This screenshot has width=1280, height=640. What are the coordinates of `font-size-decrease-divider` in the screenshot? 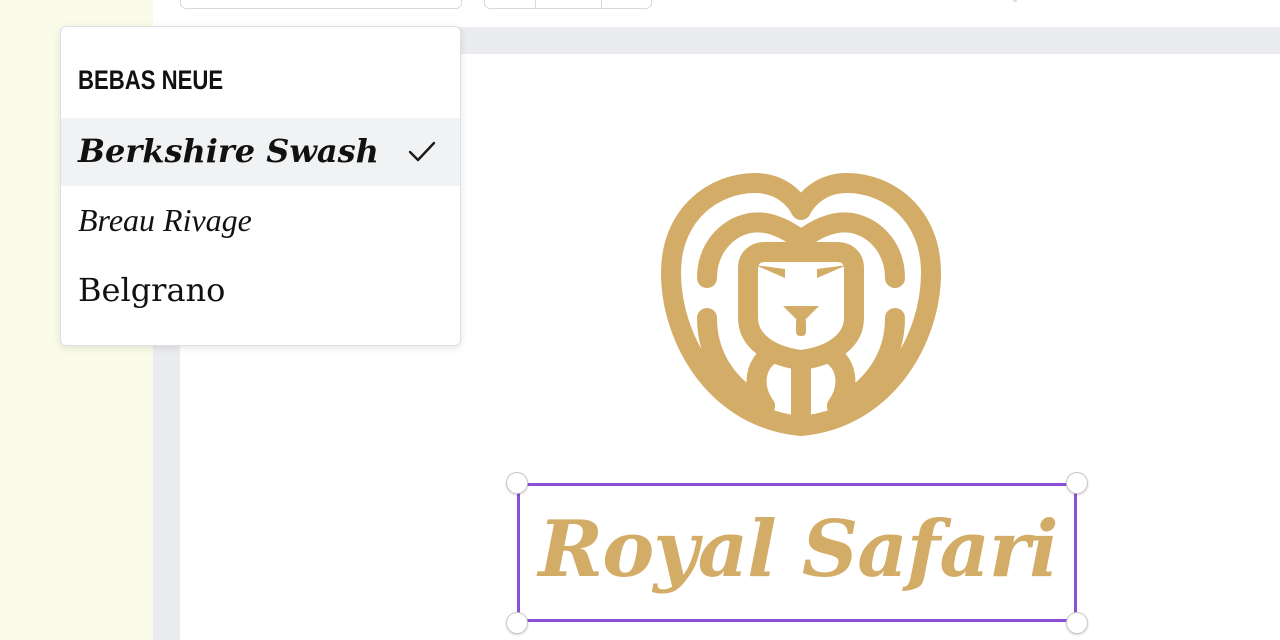 It's located at (535, 4).